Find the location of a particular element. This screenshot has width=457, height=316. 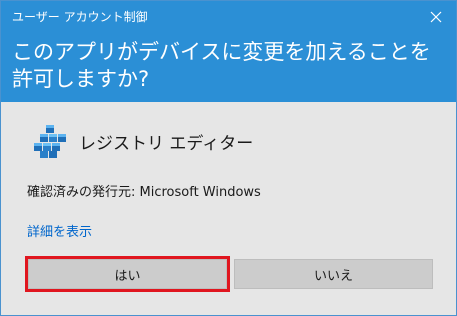

close-button is located at coordinates (436, 17).